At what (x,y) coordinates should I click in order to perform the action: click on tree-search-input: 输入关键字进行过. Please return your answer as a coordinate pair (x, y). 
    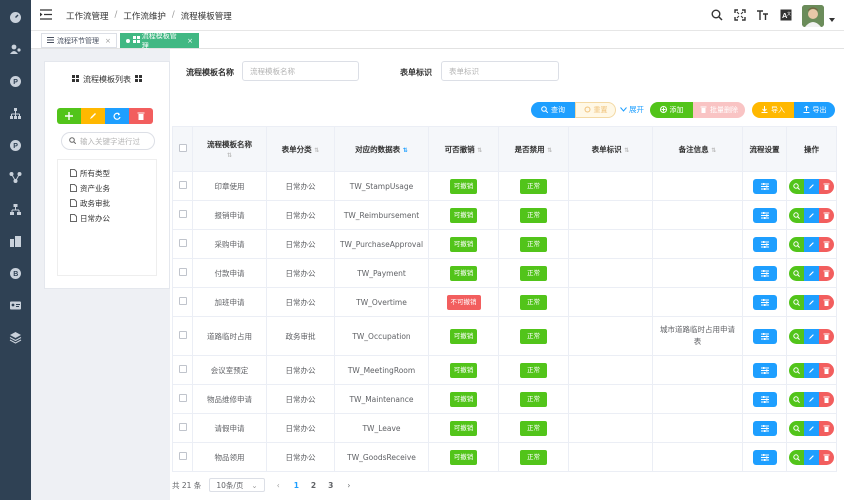
    Looking at the image, I should click on (108, 141).